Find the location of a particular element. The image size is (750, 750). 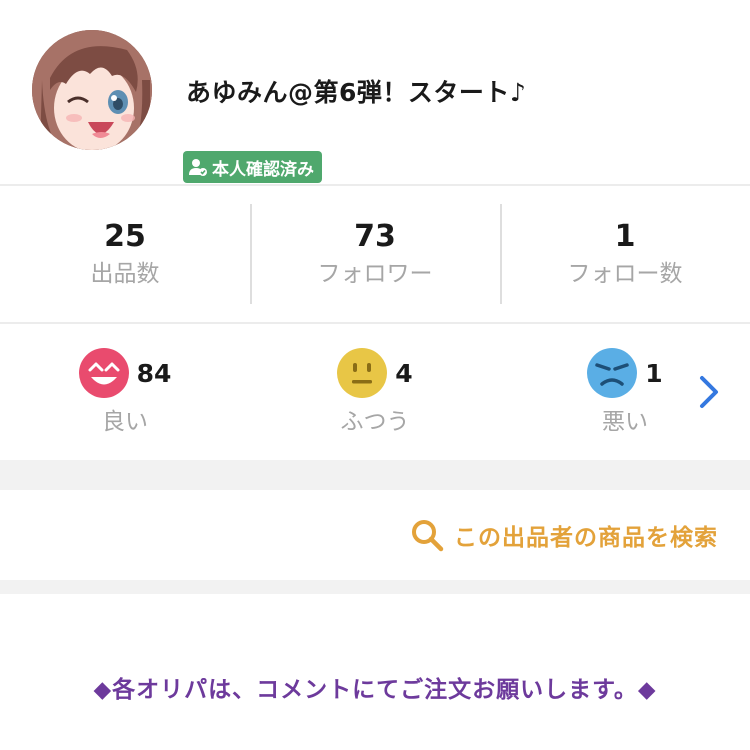

verified-badge: 本人確認済み is located at coordinates (252, 167).